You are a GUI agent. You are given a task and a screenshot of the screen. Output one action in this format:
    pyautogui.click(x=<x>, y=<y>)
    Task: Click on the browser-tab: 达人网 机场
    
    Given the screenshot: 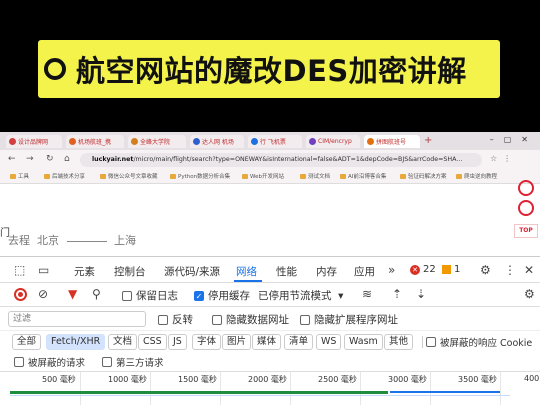 What is the action you would take?
    pyautogui.click(x=217, y=141)
    